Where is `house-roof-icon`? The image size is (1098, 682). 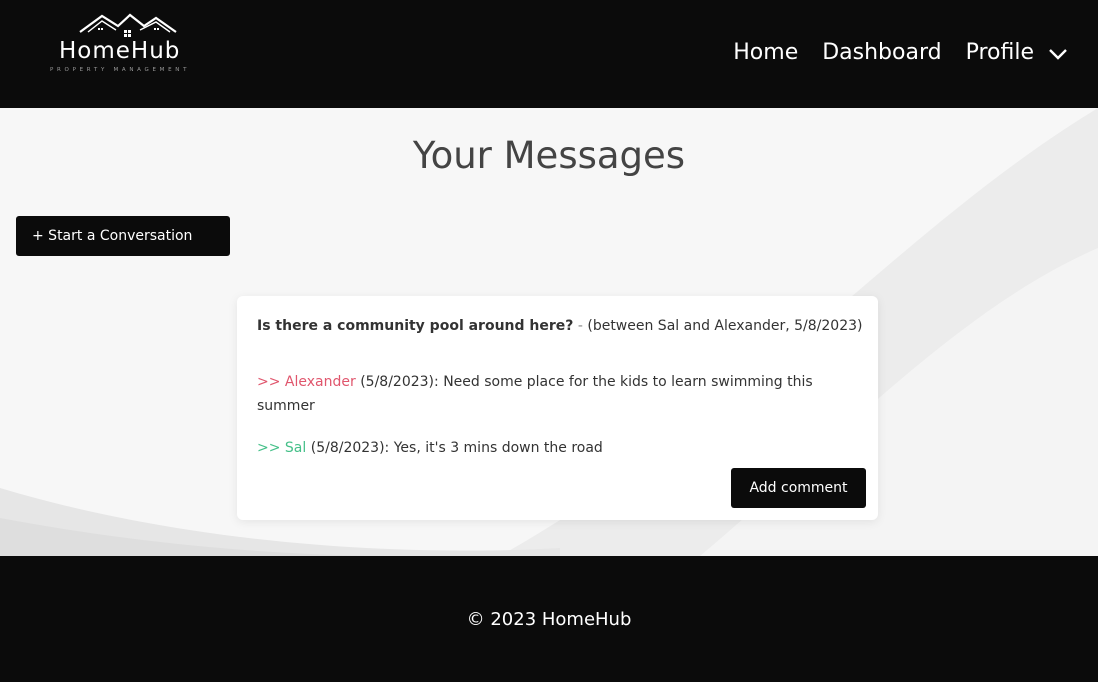
house-roof-icon is located at coordinates (128, 25).